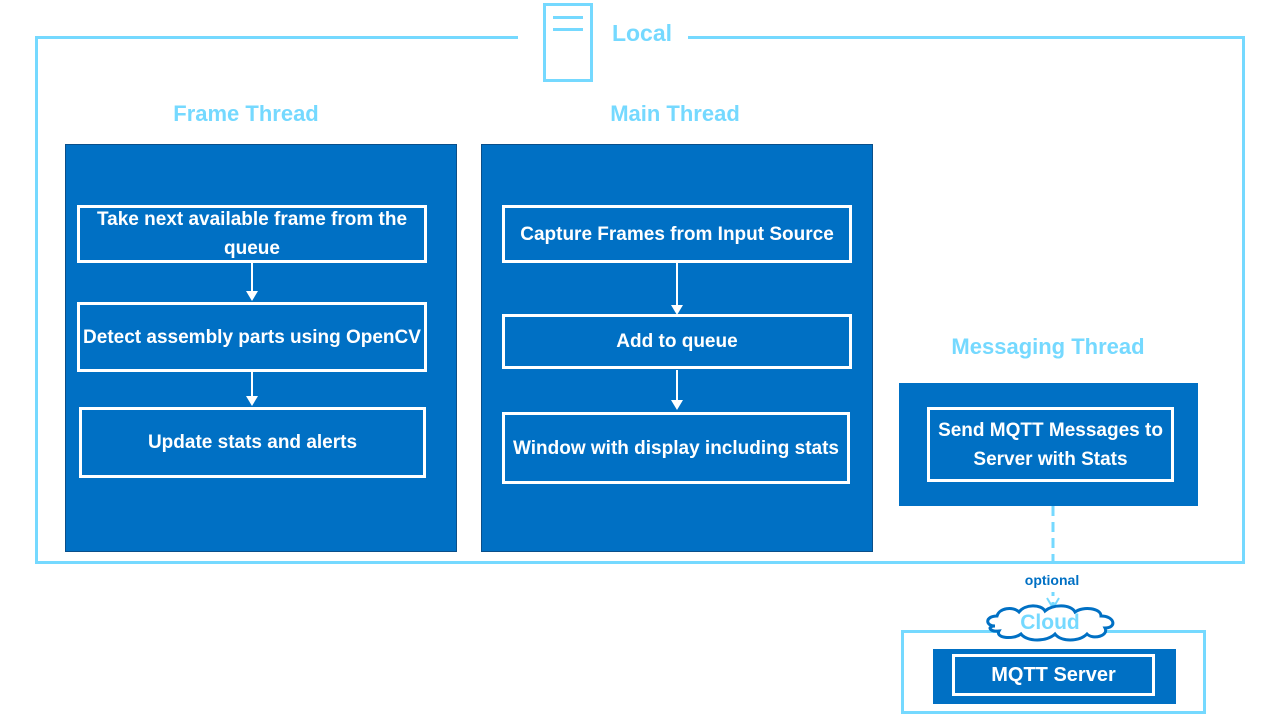 This screenshot has height=720, width=1280. What do you see at coordinates (246, 113) in the screenshot?
I see `frame-thread-label: Frame Thread` at bounding box center [246, 113].